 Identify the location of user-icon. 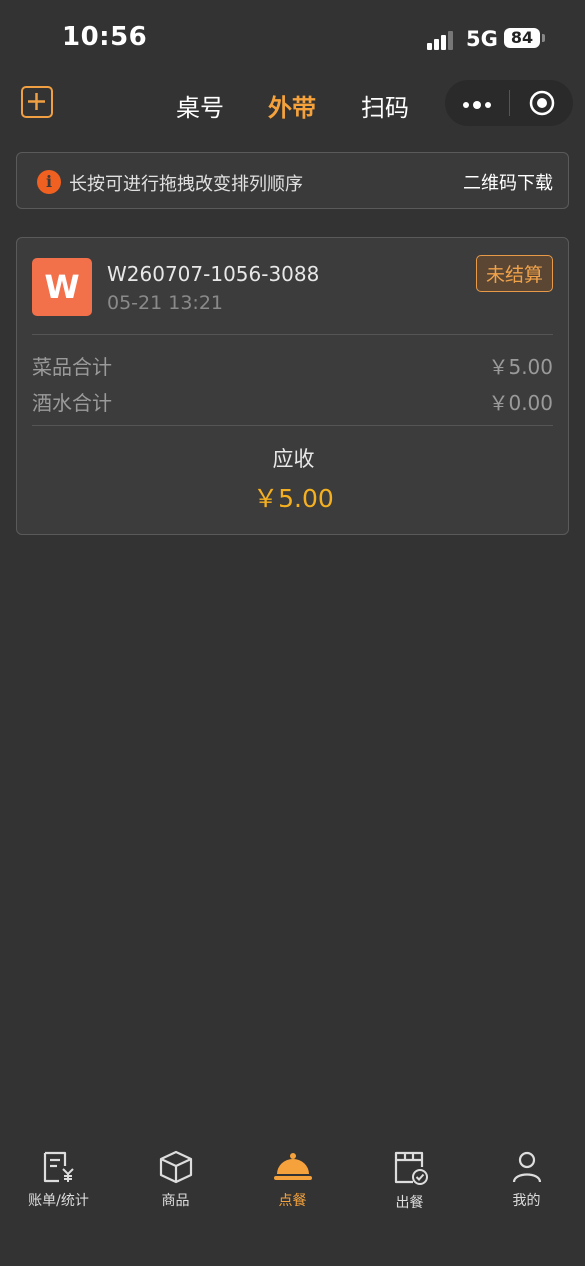
(526, 1167).